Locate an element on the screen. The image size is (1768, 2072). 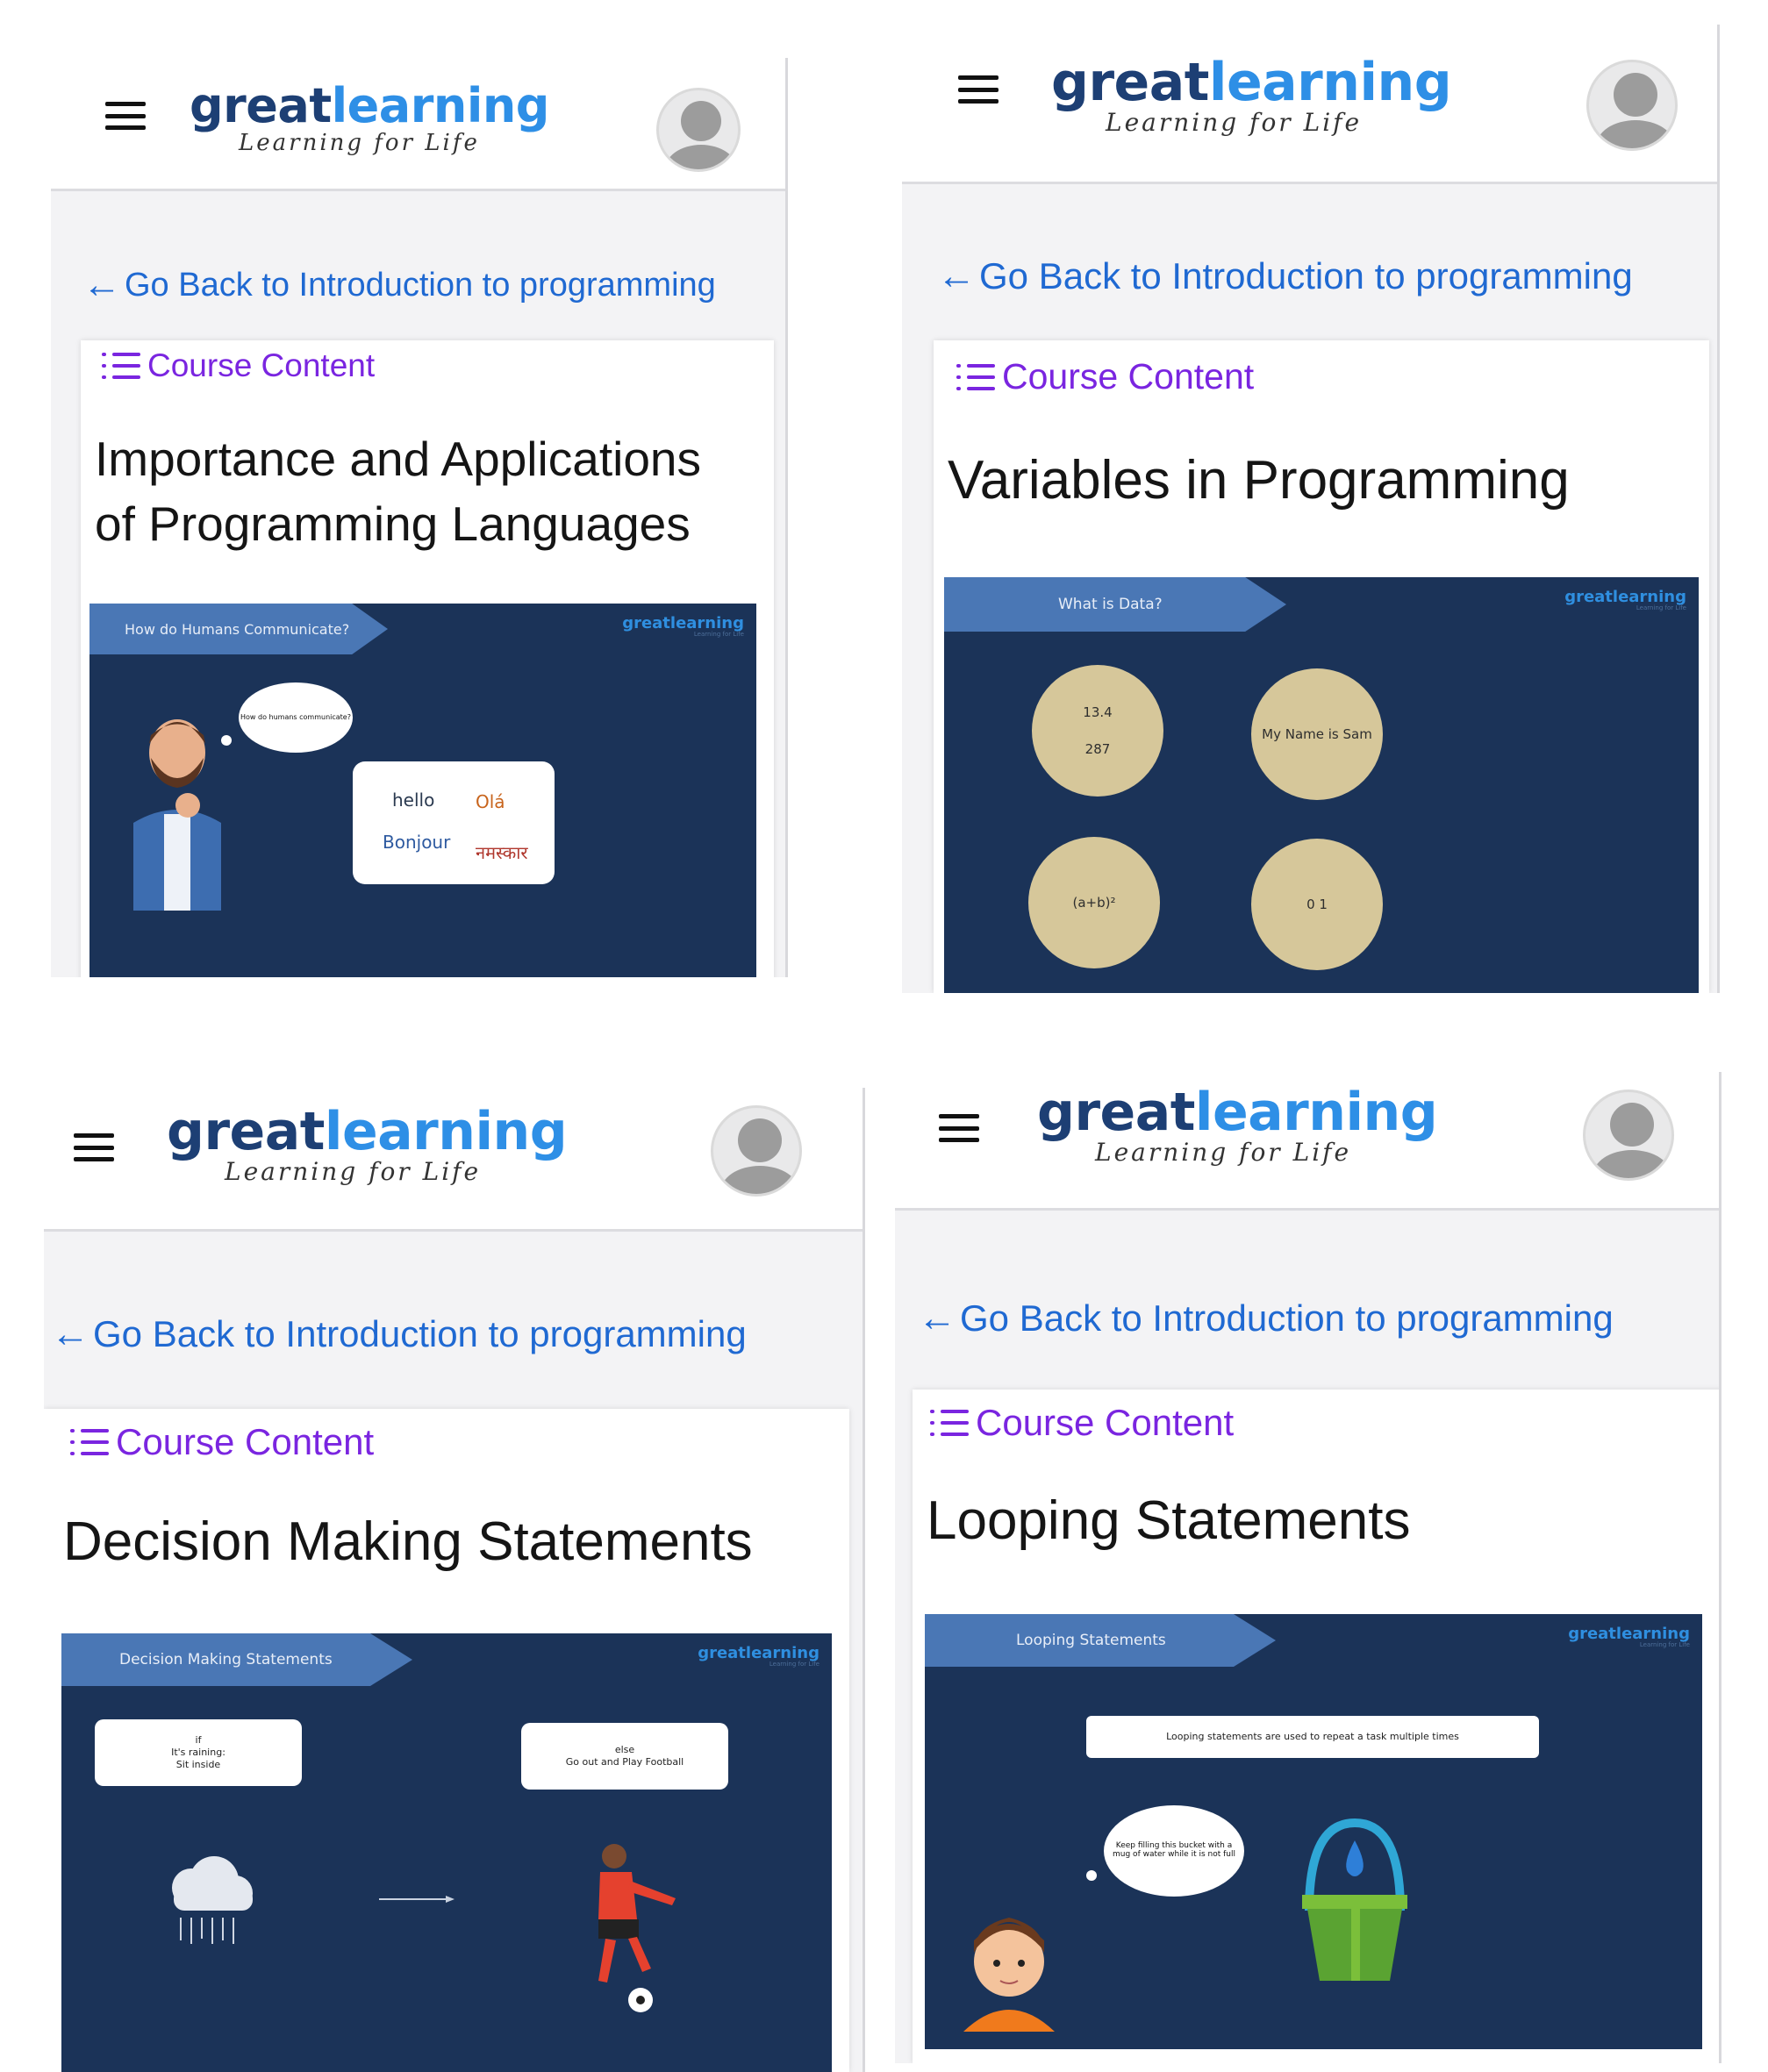
lesson-title: Variables in Programming is located at coordinates (1259, 481).